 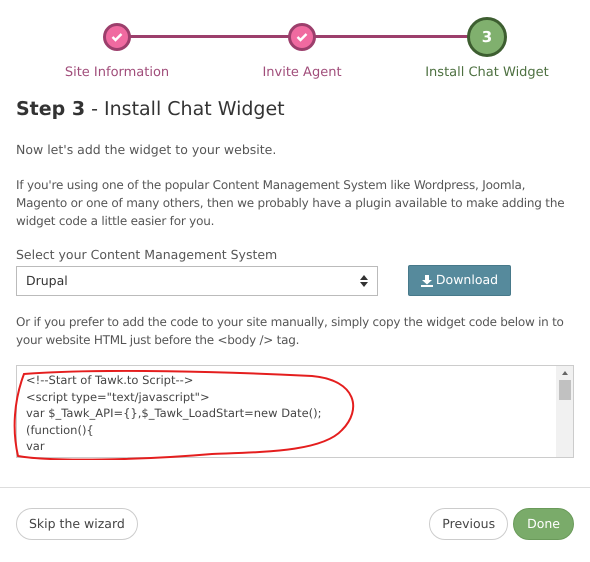 I want to click on select-label: Select your Content Management System, so click(x=147, y=255).